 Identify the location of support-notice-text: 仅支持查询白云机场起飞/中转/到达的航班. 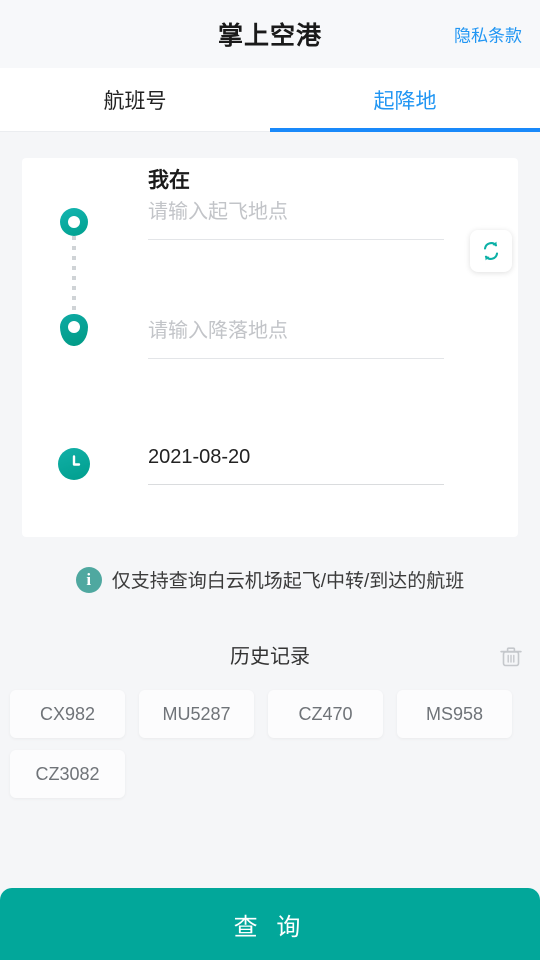
(288, 581).